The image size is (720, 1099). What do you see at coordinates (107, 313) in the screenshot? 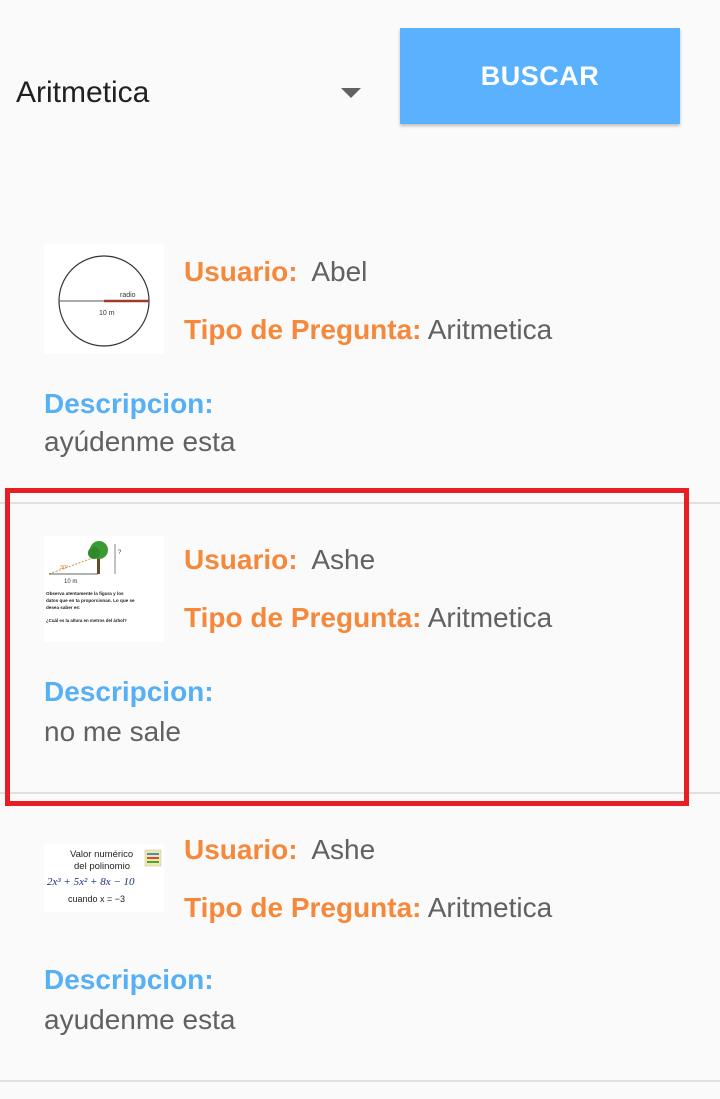
I see `thumb-measure-text: 10 m` at bounding box center [107, 313].